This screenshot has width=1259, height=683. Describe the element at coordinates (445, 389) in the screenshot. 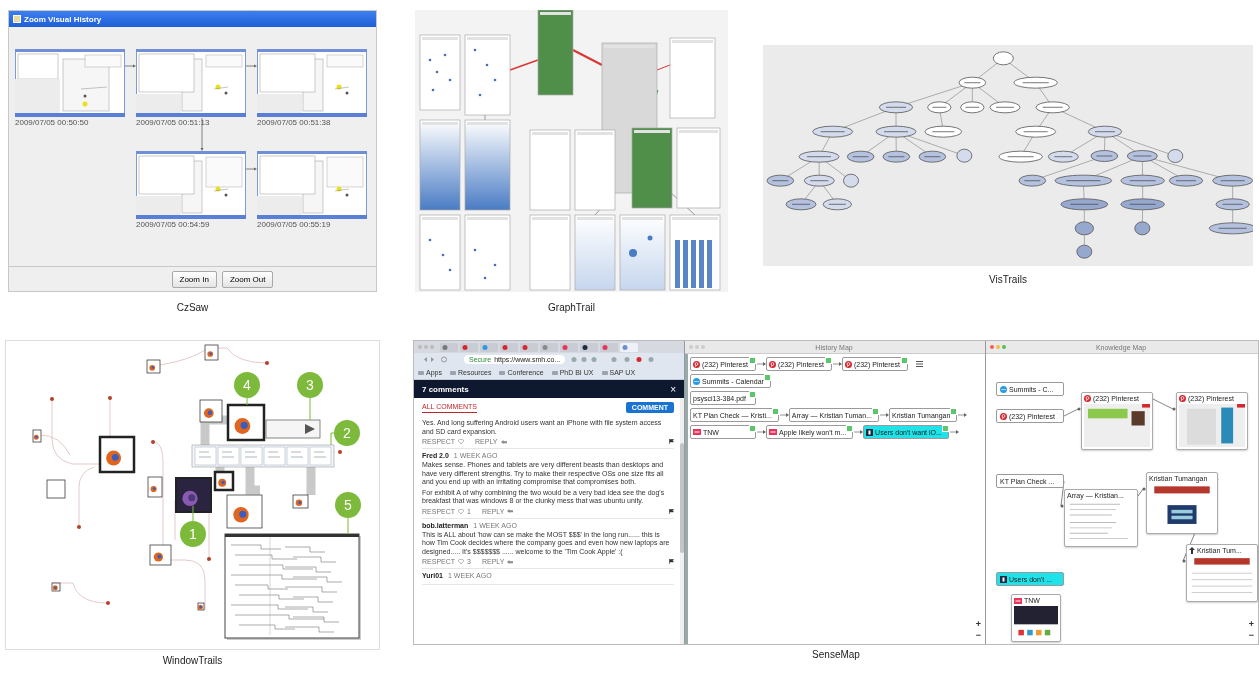

I see `comments-title: 7 comments` at that location.